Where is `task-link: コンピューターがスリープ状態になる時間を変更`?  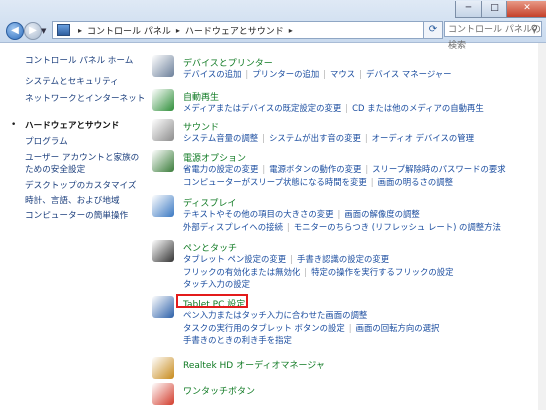 task-link: コンピューターがスリープ状態になる時間を変更 is located at coordinates (275, 182).